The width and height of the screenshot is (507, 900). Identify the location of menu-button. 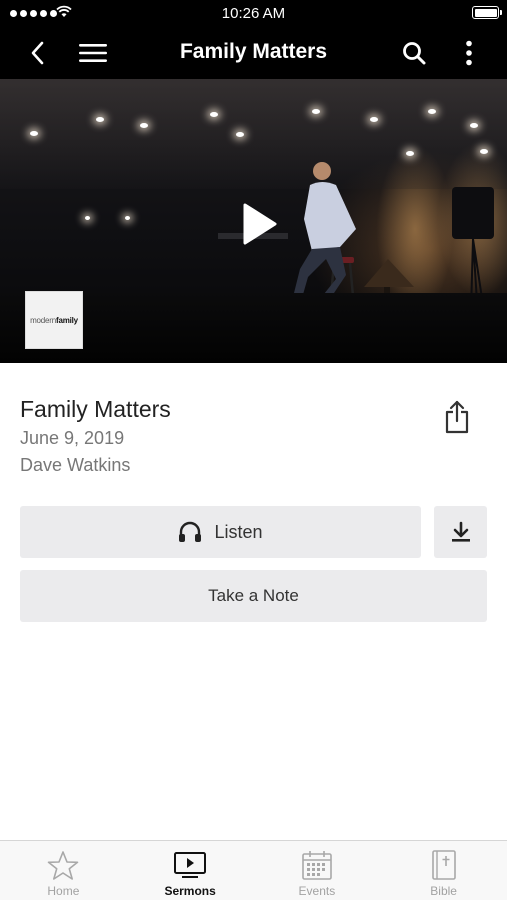
(93, 53).